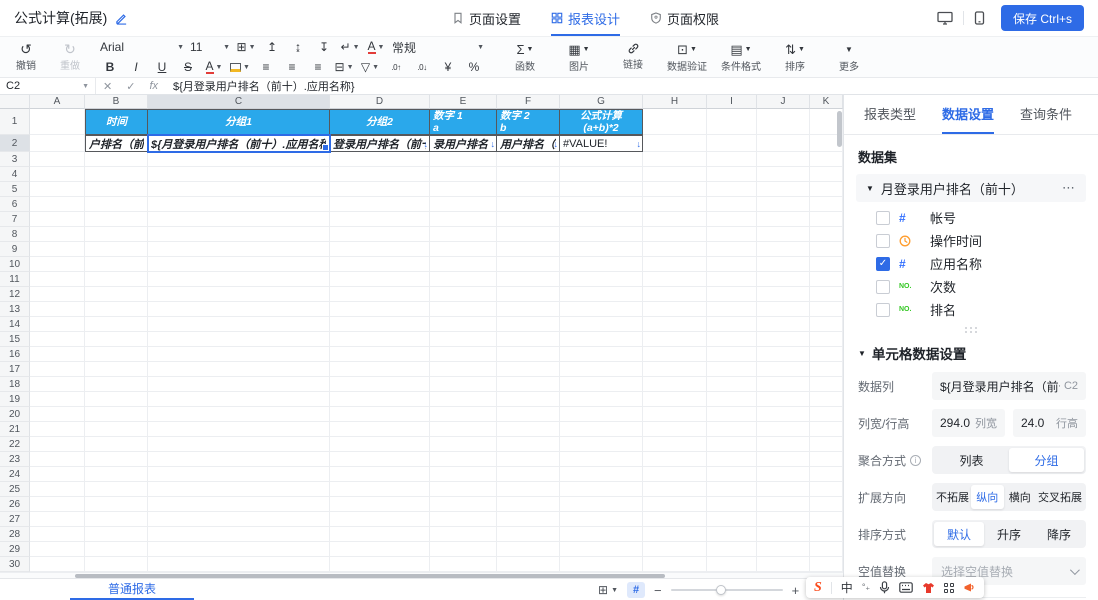  I want to click on row-header-17: 17, so click(15, 369).